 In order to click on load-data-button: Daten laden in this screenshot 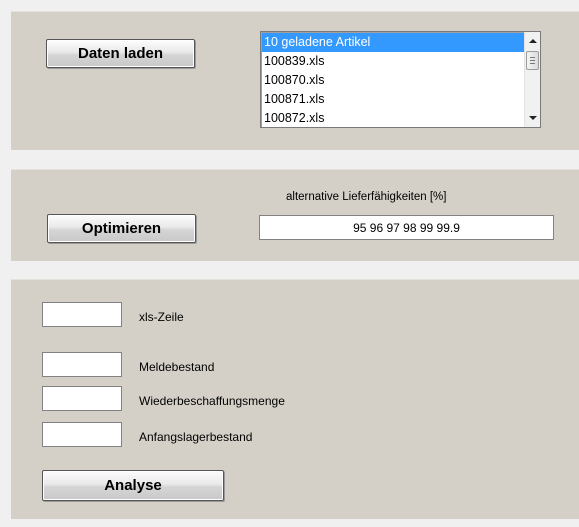, I will do `click(120, 53)`.